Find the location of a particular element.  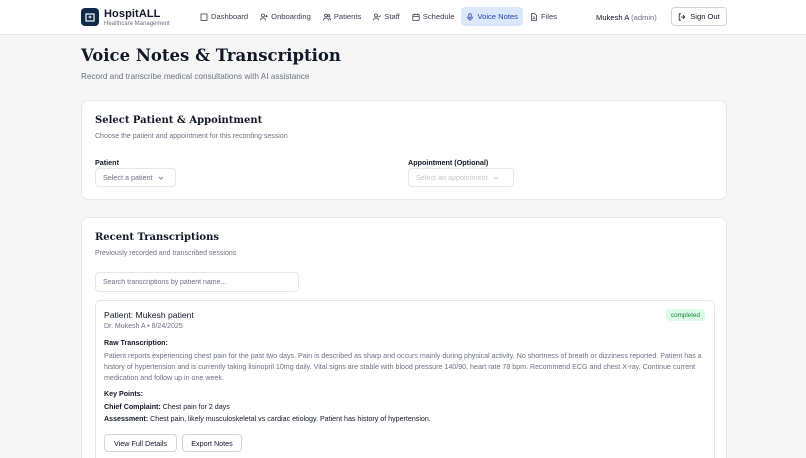

appointment-select-value: Select an appointment is located at coordinates (452, 177).